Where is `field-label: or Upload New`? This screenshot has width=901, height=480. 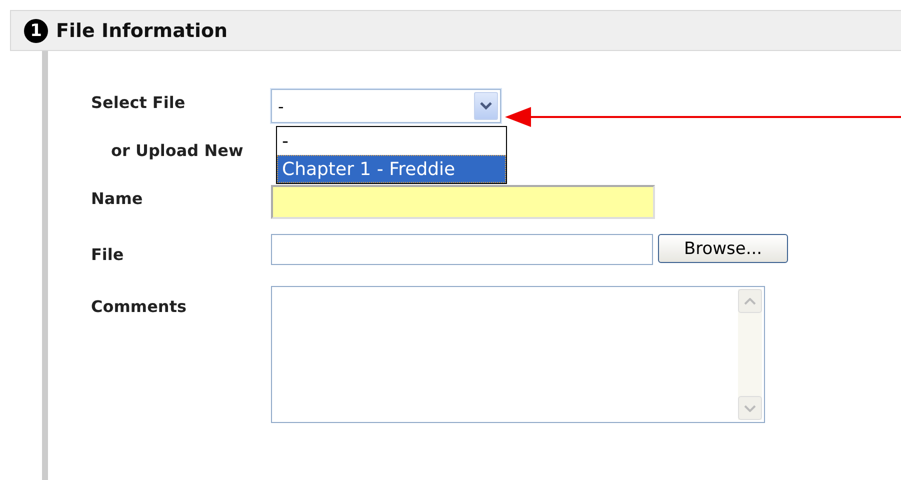
field-label: or Upload New is located at coordinates (177, 150).